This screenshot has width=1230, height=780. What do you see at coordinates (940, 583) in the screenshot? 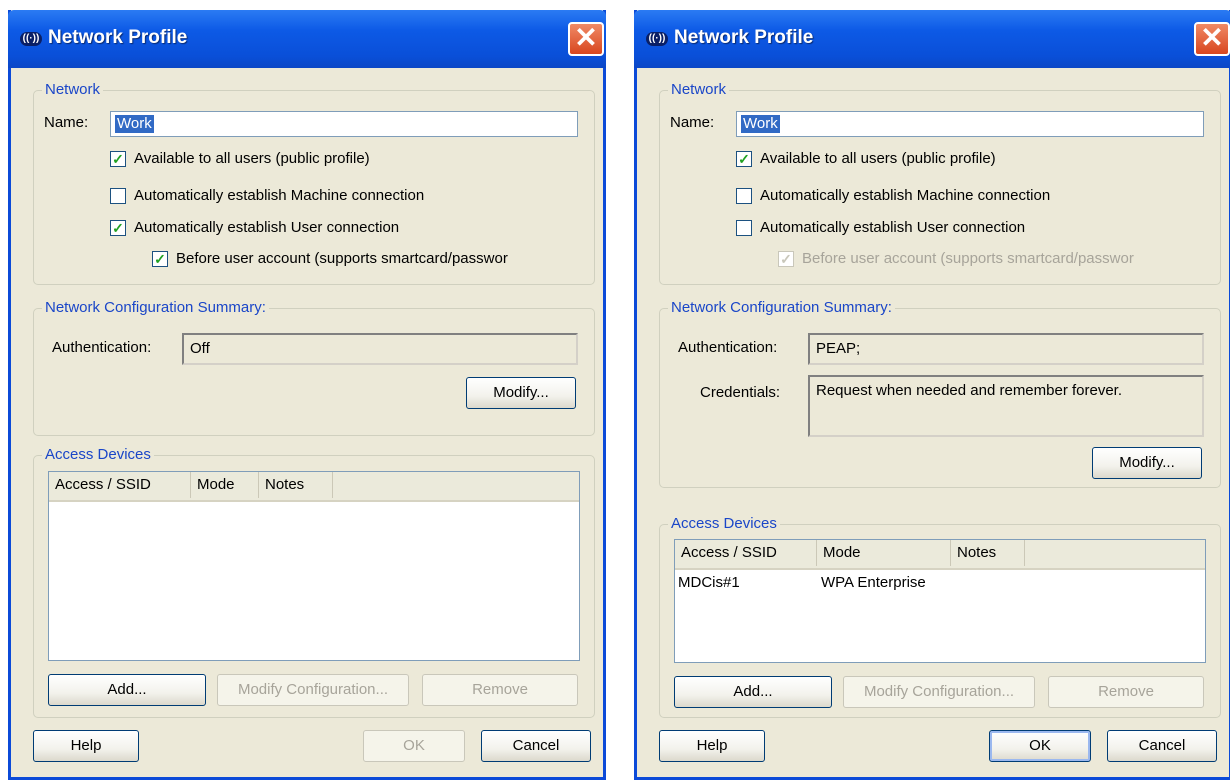
I see `list-item: MDCis#1 WPA Enterprise` at bounding box center [940, 583].